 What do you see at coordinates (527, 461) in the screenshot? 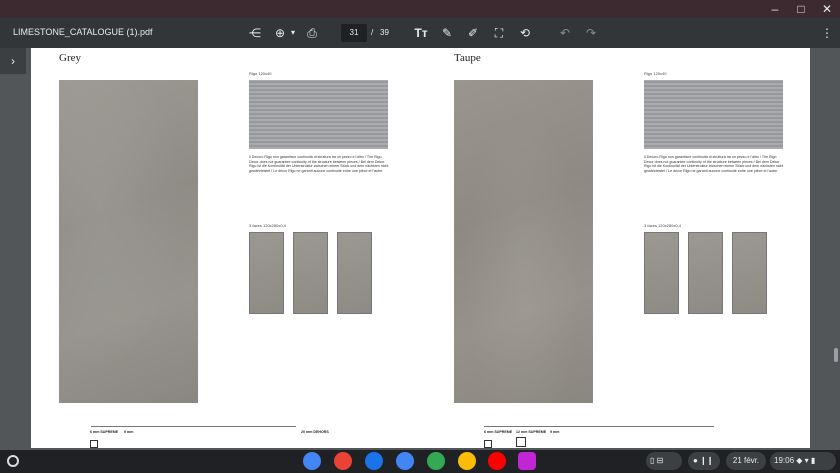
I see `app-icon` at bounding box center [527, 461].